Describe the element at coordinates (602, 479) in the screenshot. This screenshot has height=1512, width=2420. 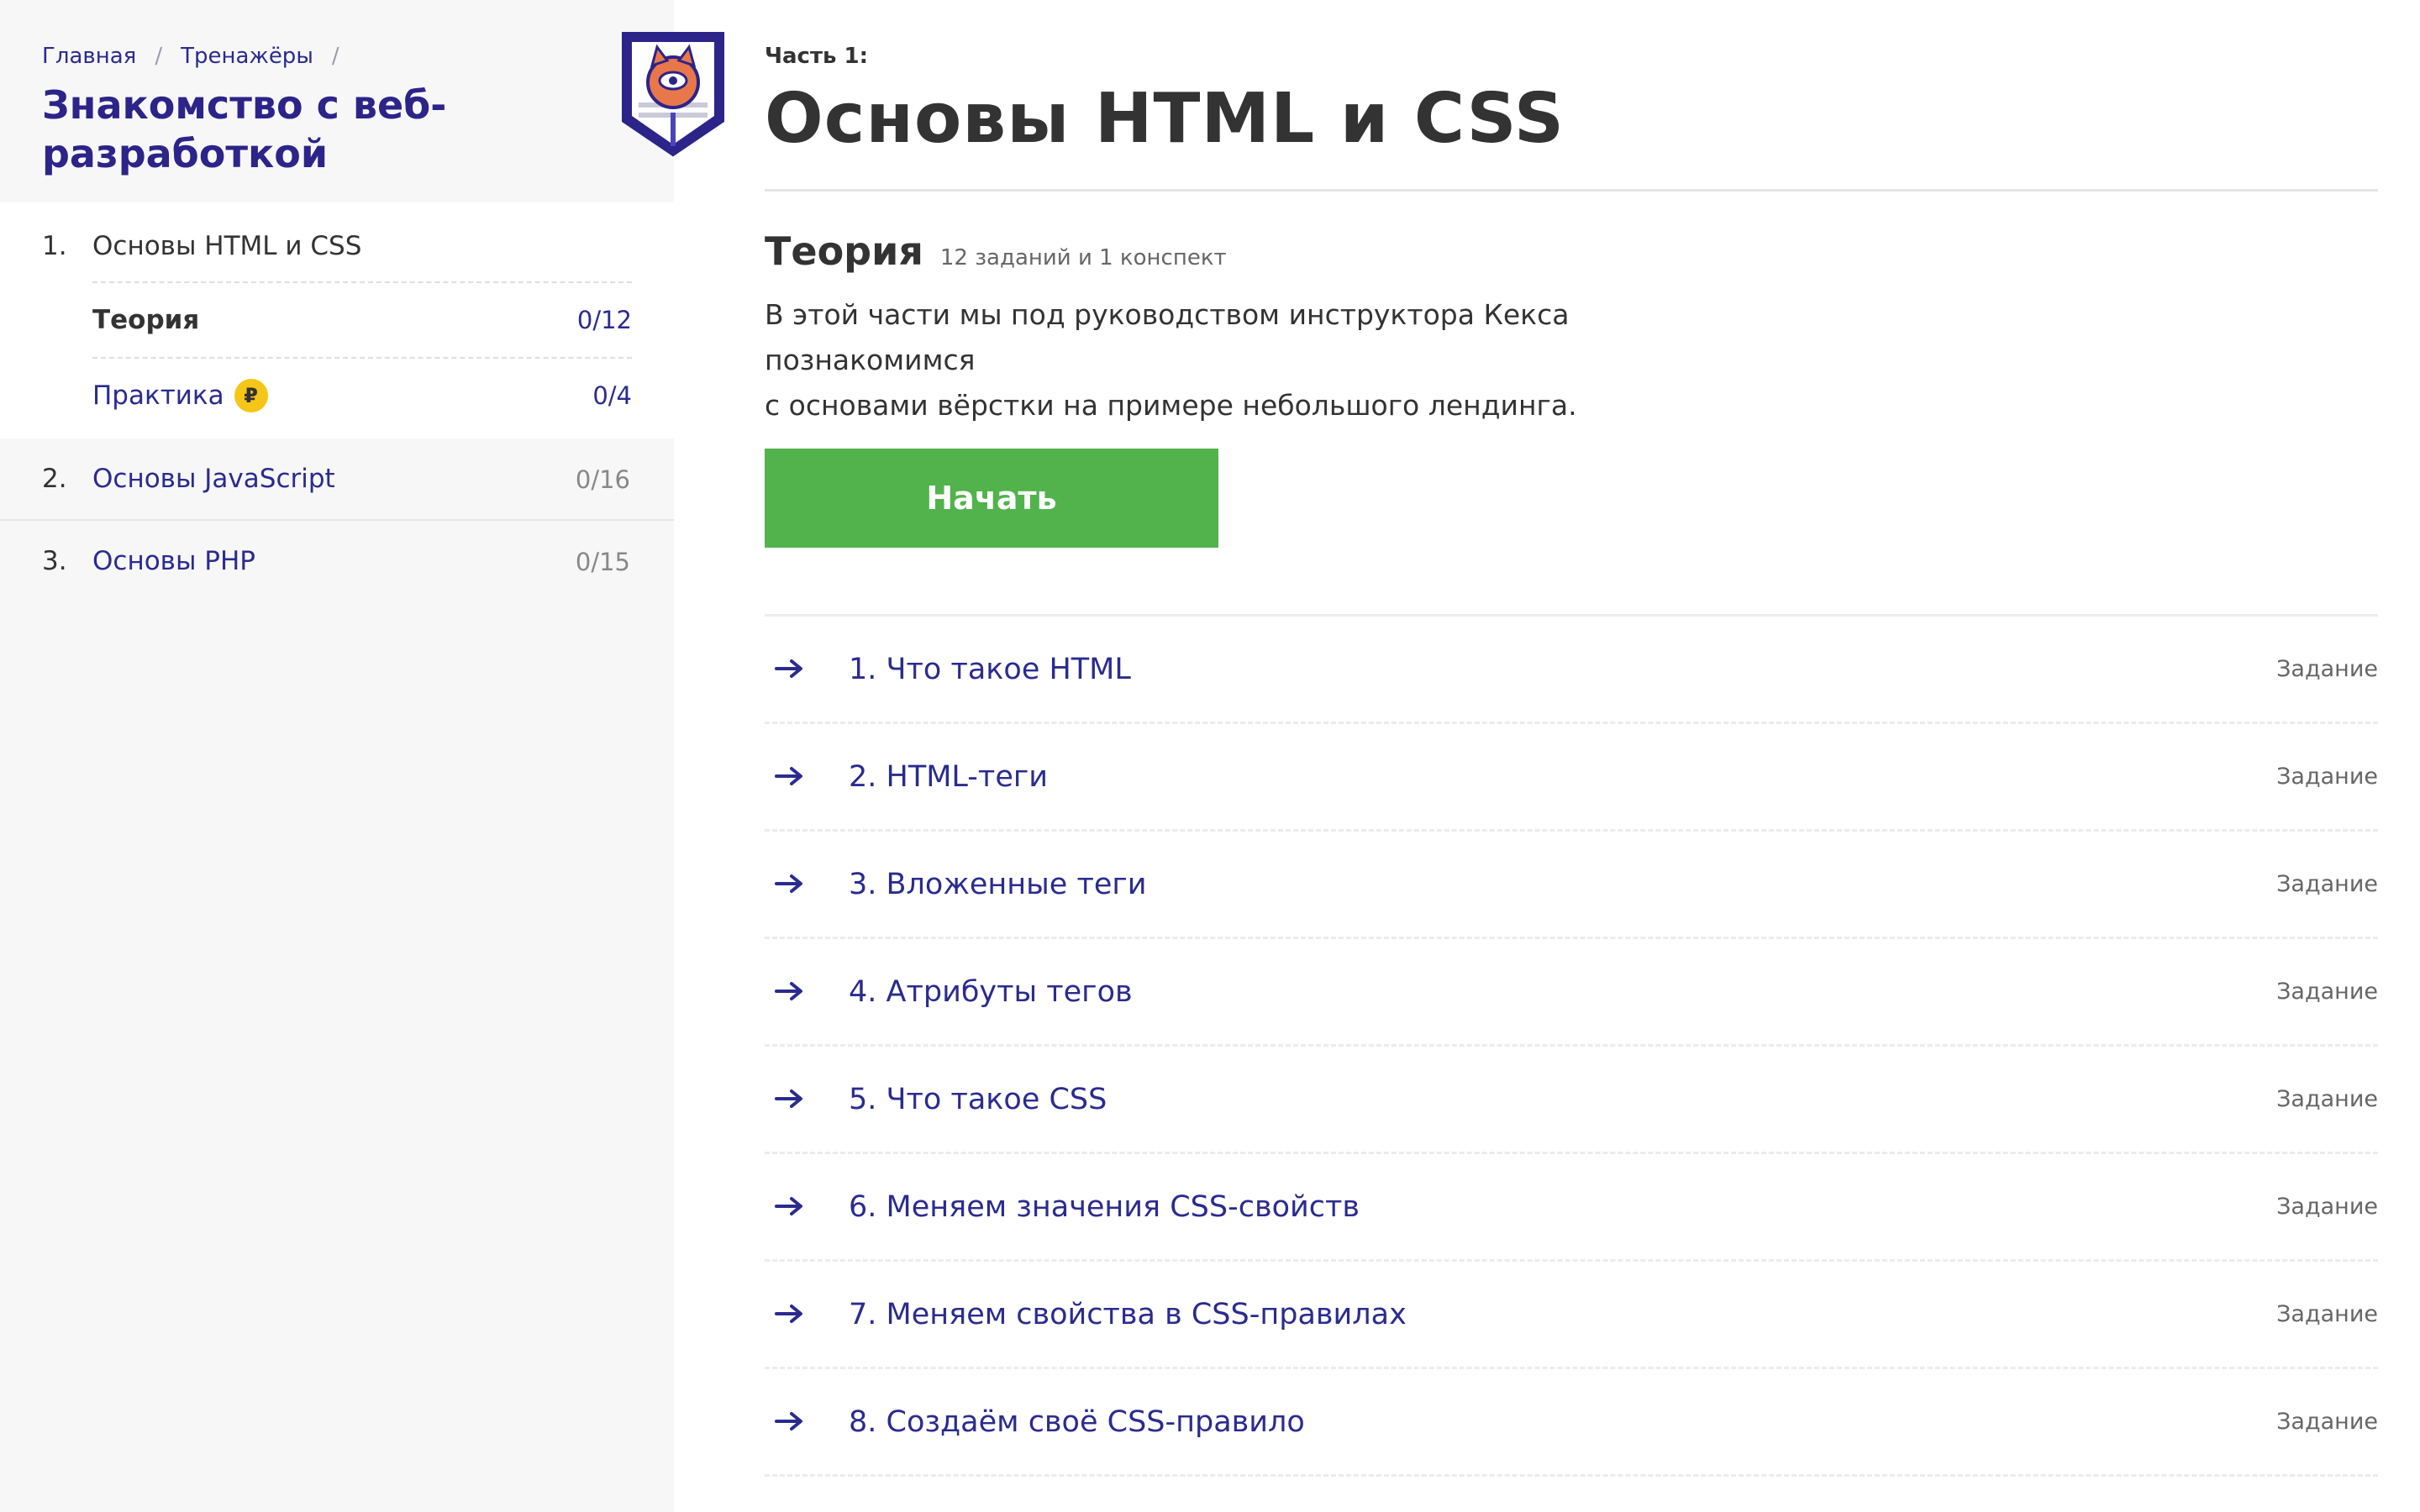
I see `progress-count: 0/16` at that location.